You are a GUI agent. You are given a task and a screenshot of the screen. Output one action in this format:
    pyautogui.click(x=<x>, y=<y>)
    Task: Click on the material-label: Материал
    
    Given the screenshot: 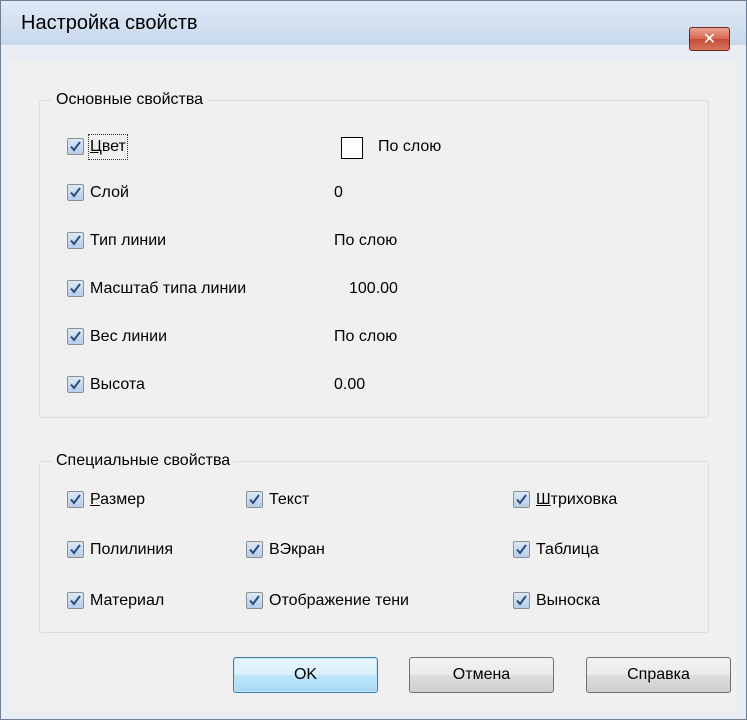 What is the action you would take?
    pyautogui.click(x=127, y=600)
    